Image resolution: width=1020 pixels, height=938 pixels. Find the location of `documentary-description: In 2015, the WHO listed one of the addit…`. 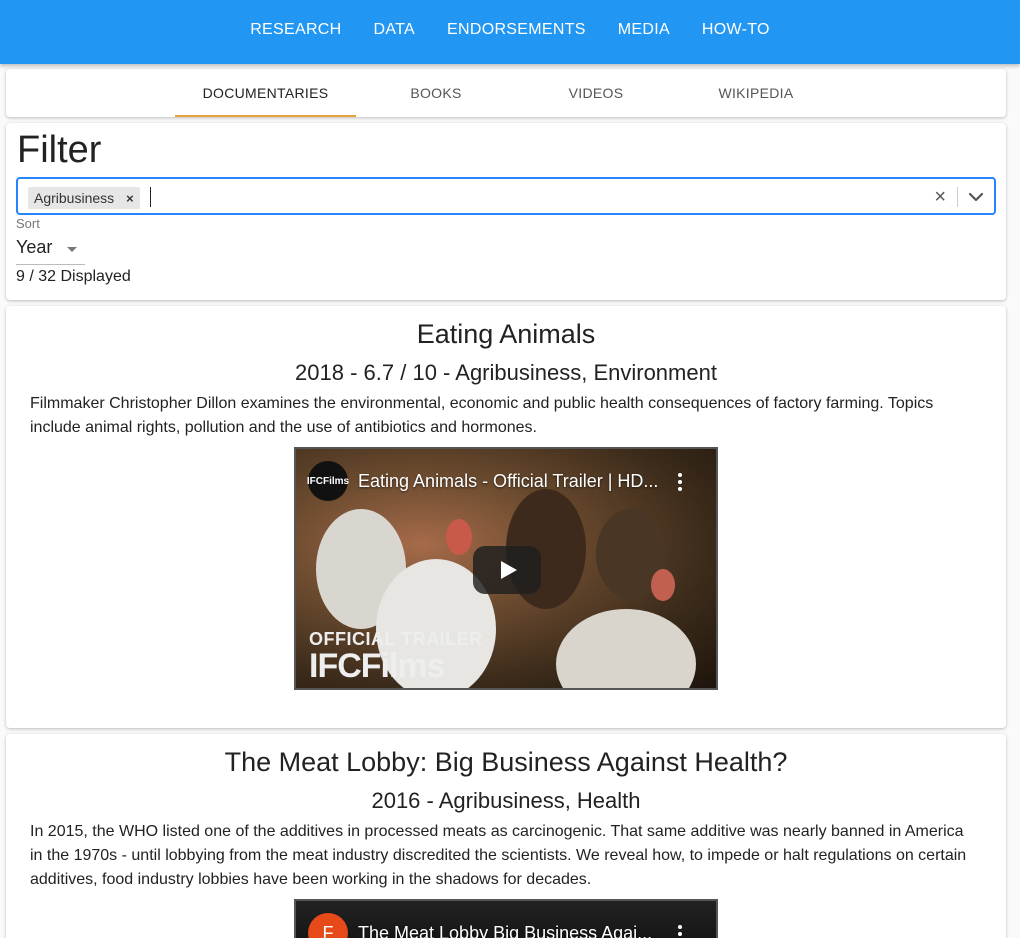

documentary-description: In 2015, the WHO listed one of the addit… is located at coordinates (498, 855).